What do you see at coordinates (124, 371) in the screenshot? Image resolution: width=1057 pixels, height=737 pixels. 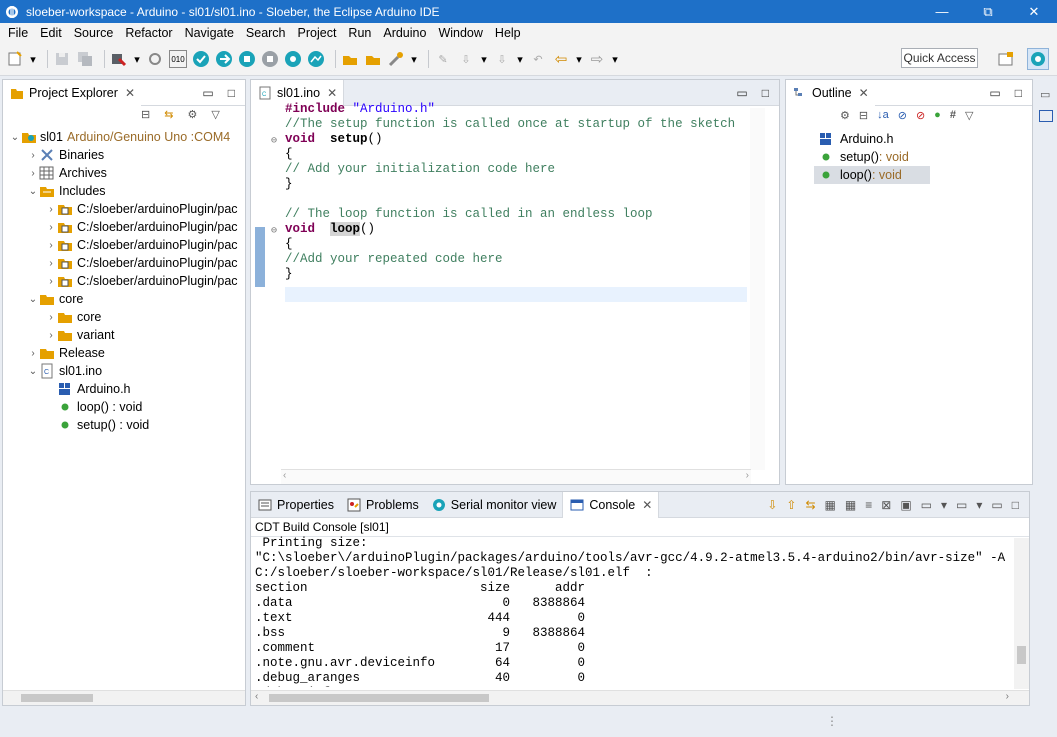 I see `tree-item: ⌄ Csl01.ino` at bounding box center [124, 371].